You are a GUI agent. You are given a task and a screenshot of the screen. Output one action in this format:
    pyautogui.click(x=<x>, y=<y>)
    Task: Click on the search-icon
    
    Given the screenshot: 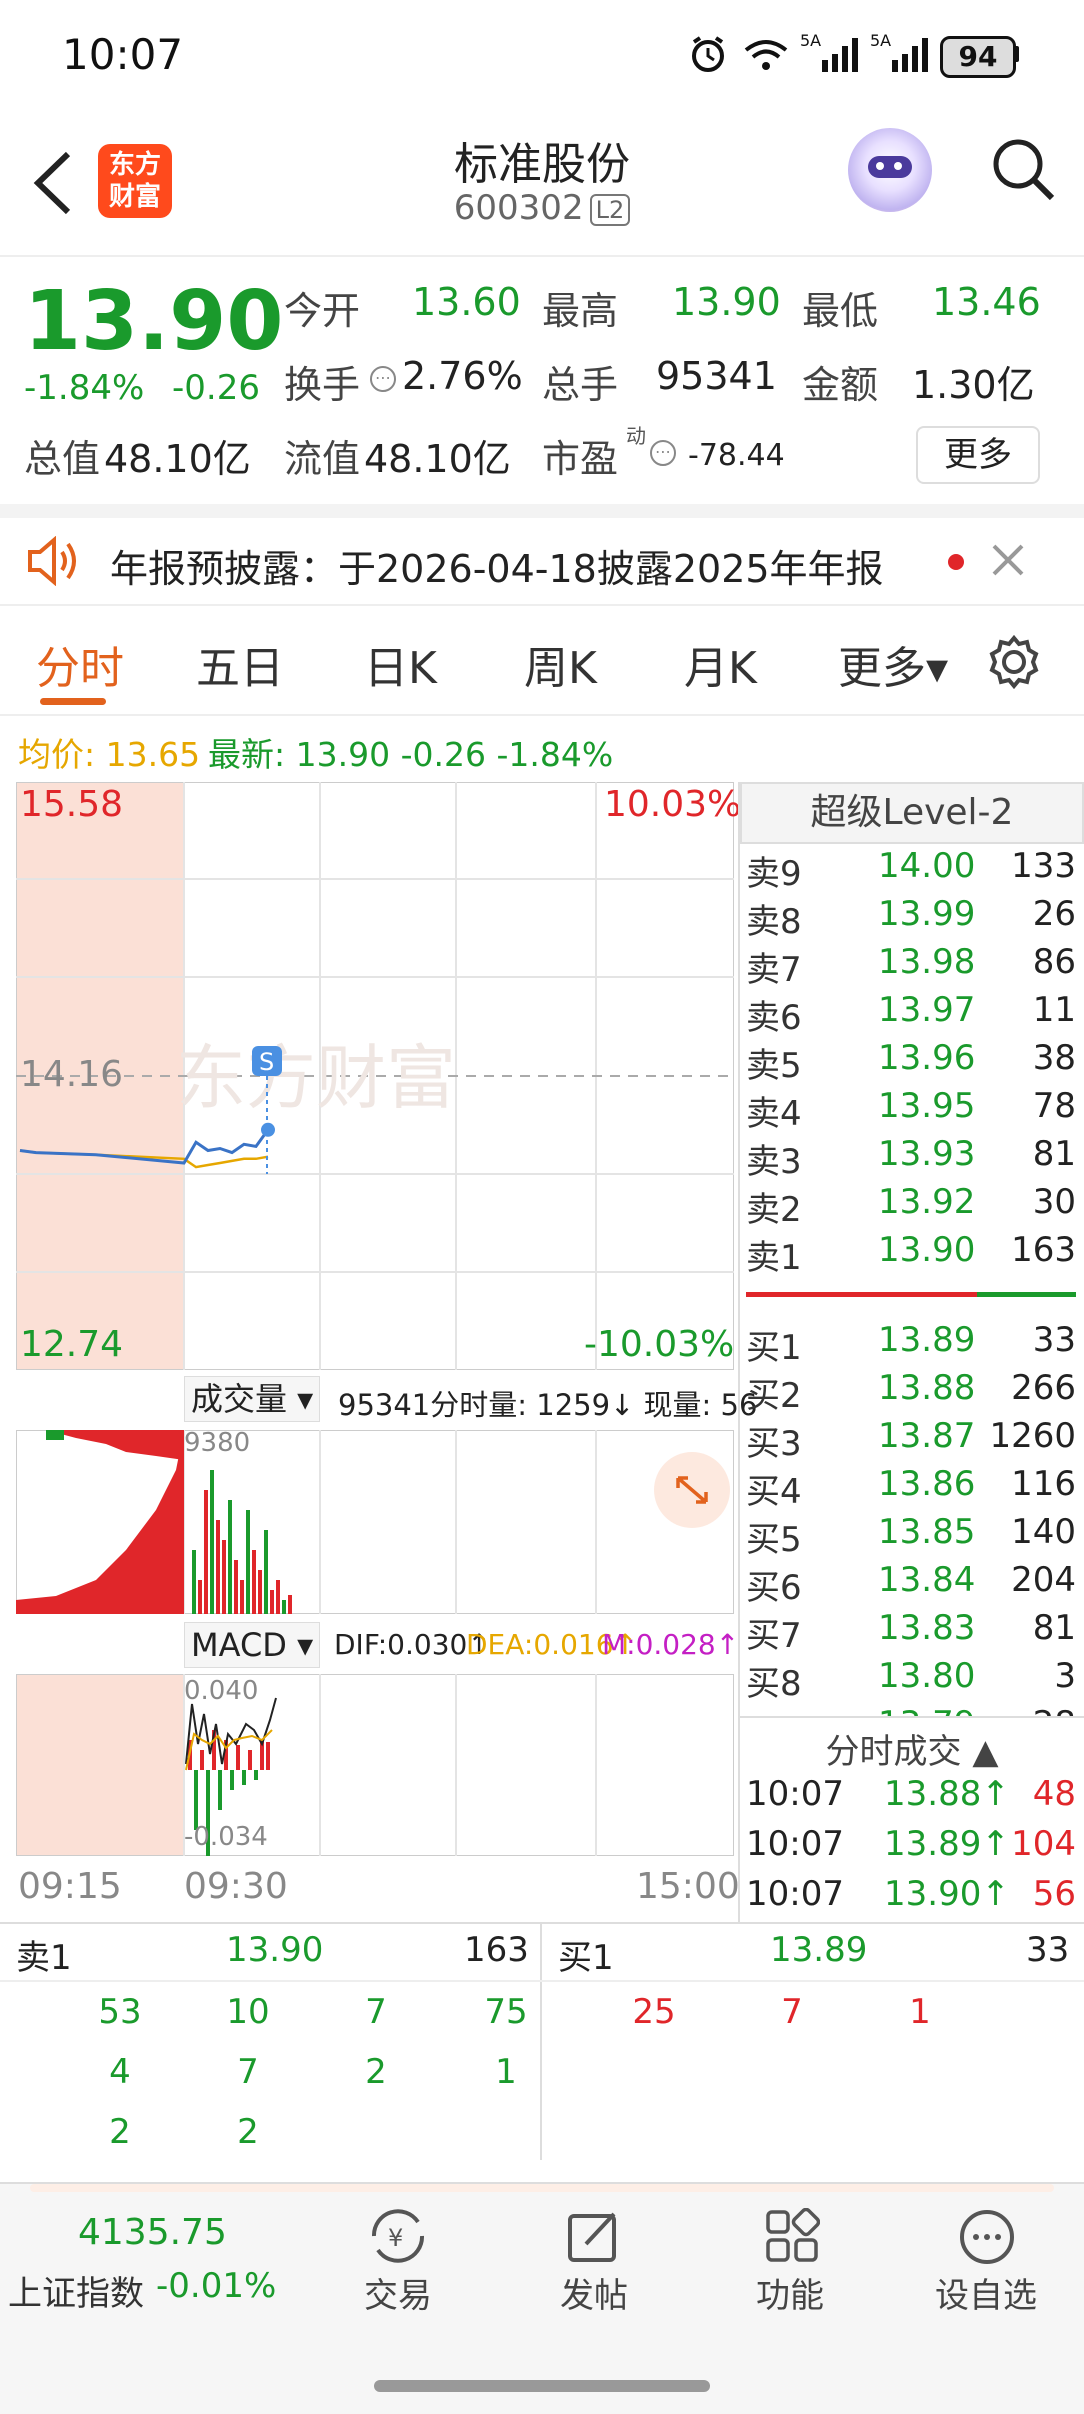 What is the action you would take?
    pyautogui.click(x=1023, y=169)
    